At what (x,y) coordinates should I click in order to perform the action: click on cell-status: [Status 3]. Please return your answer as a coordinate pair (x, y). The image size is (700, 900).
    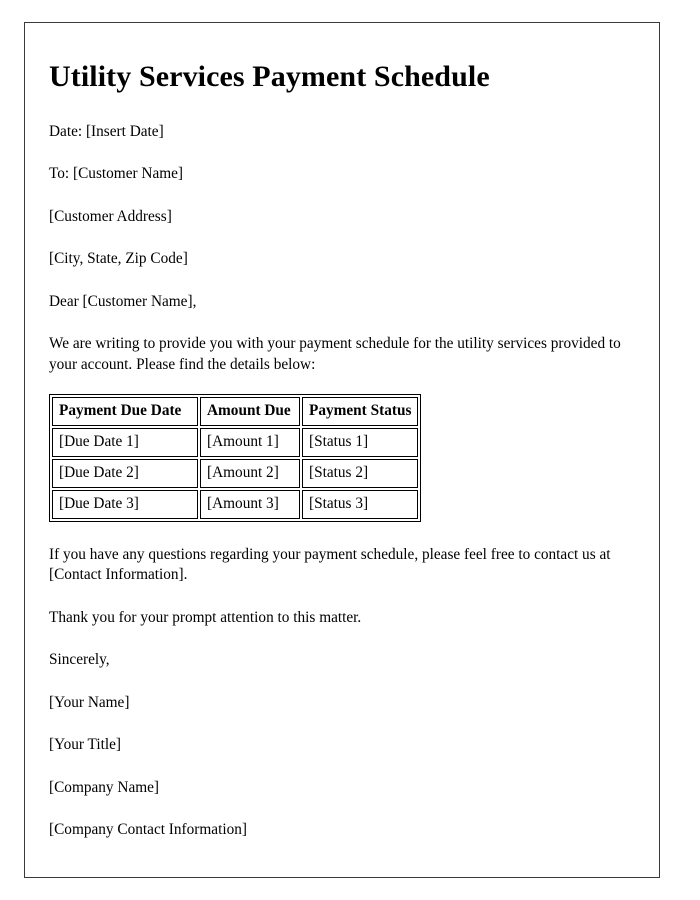
    Looking at the image, I should click on (360, 504).